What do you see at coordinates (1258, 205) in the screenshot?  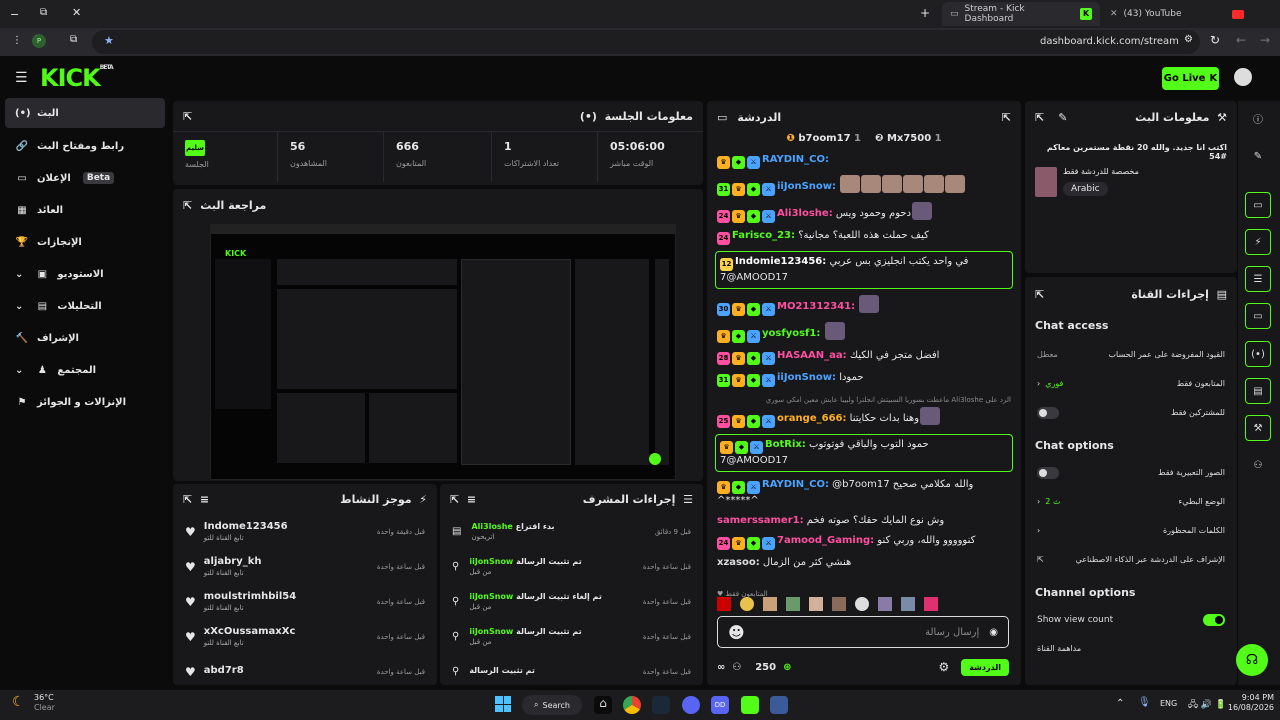 I see `layout-icon: ▭` at bounding box center [1258, 205].